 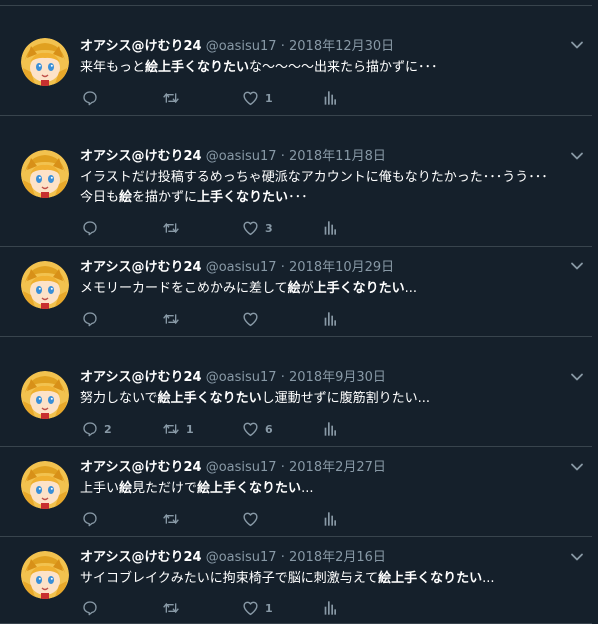 I want to click on like-count: 6, so click(x=269, y=429).